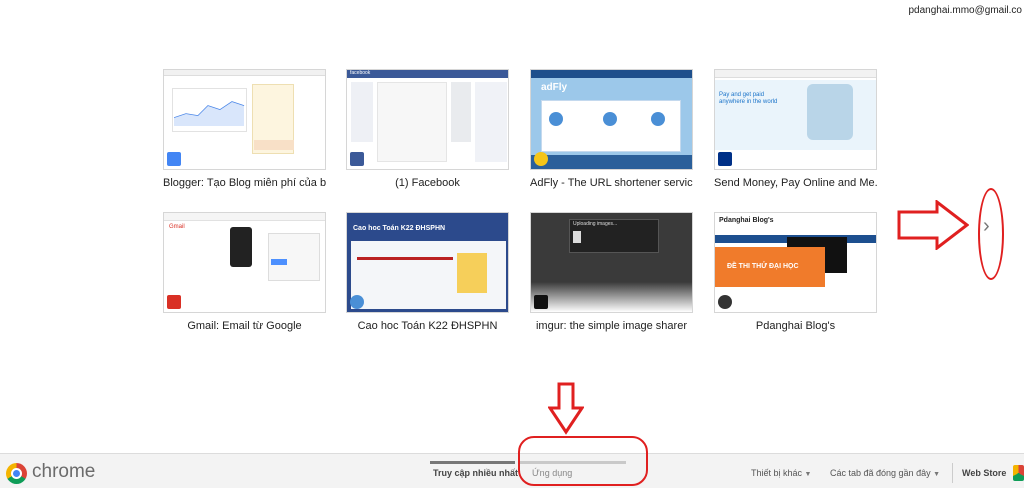  I want to click on caohoc-heading: Cao hoc Toán K22 ĐHSPHN, so click(399, 228).